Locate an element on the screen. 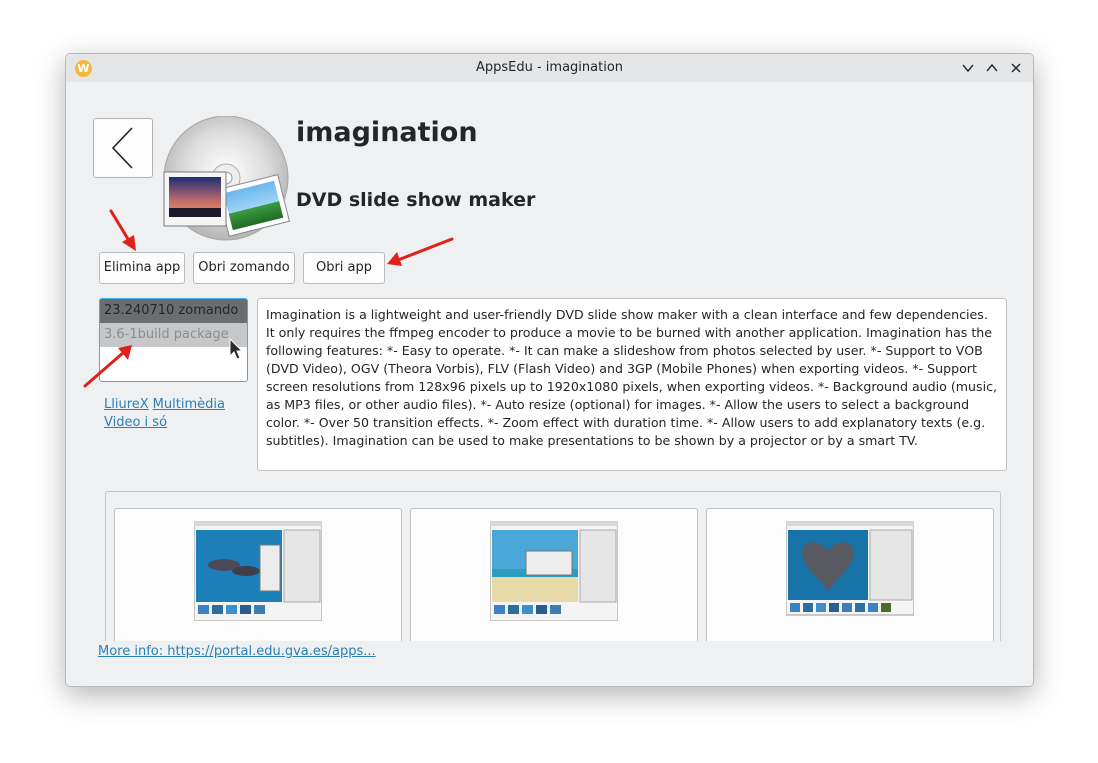 The height and width of the screenshot is (763, 1098). maximize-button is located at coordinates (992, 68).